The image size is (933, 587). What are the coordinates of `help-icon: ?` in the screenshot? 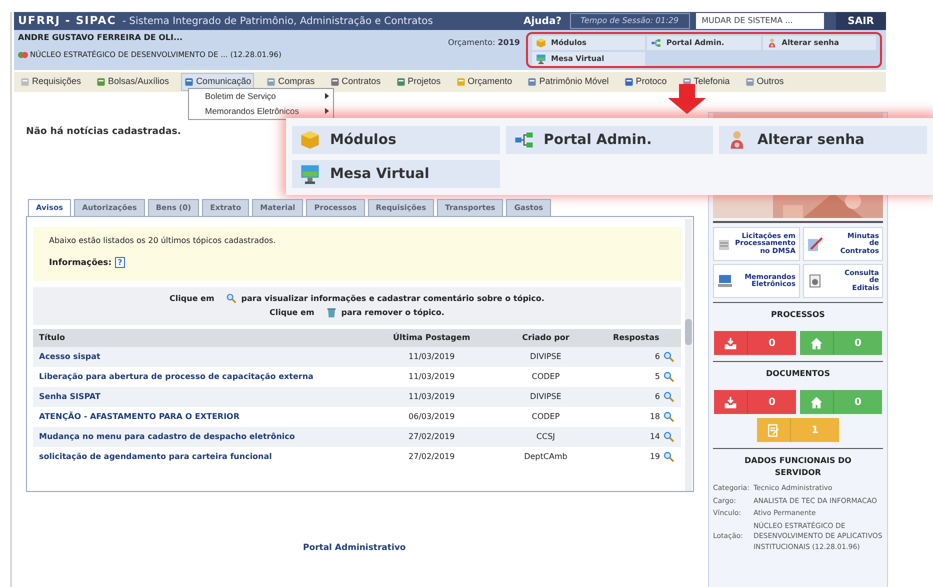 It's located at (120, 262).